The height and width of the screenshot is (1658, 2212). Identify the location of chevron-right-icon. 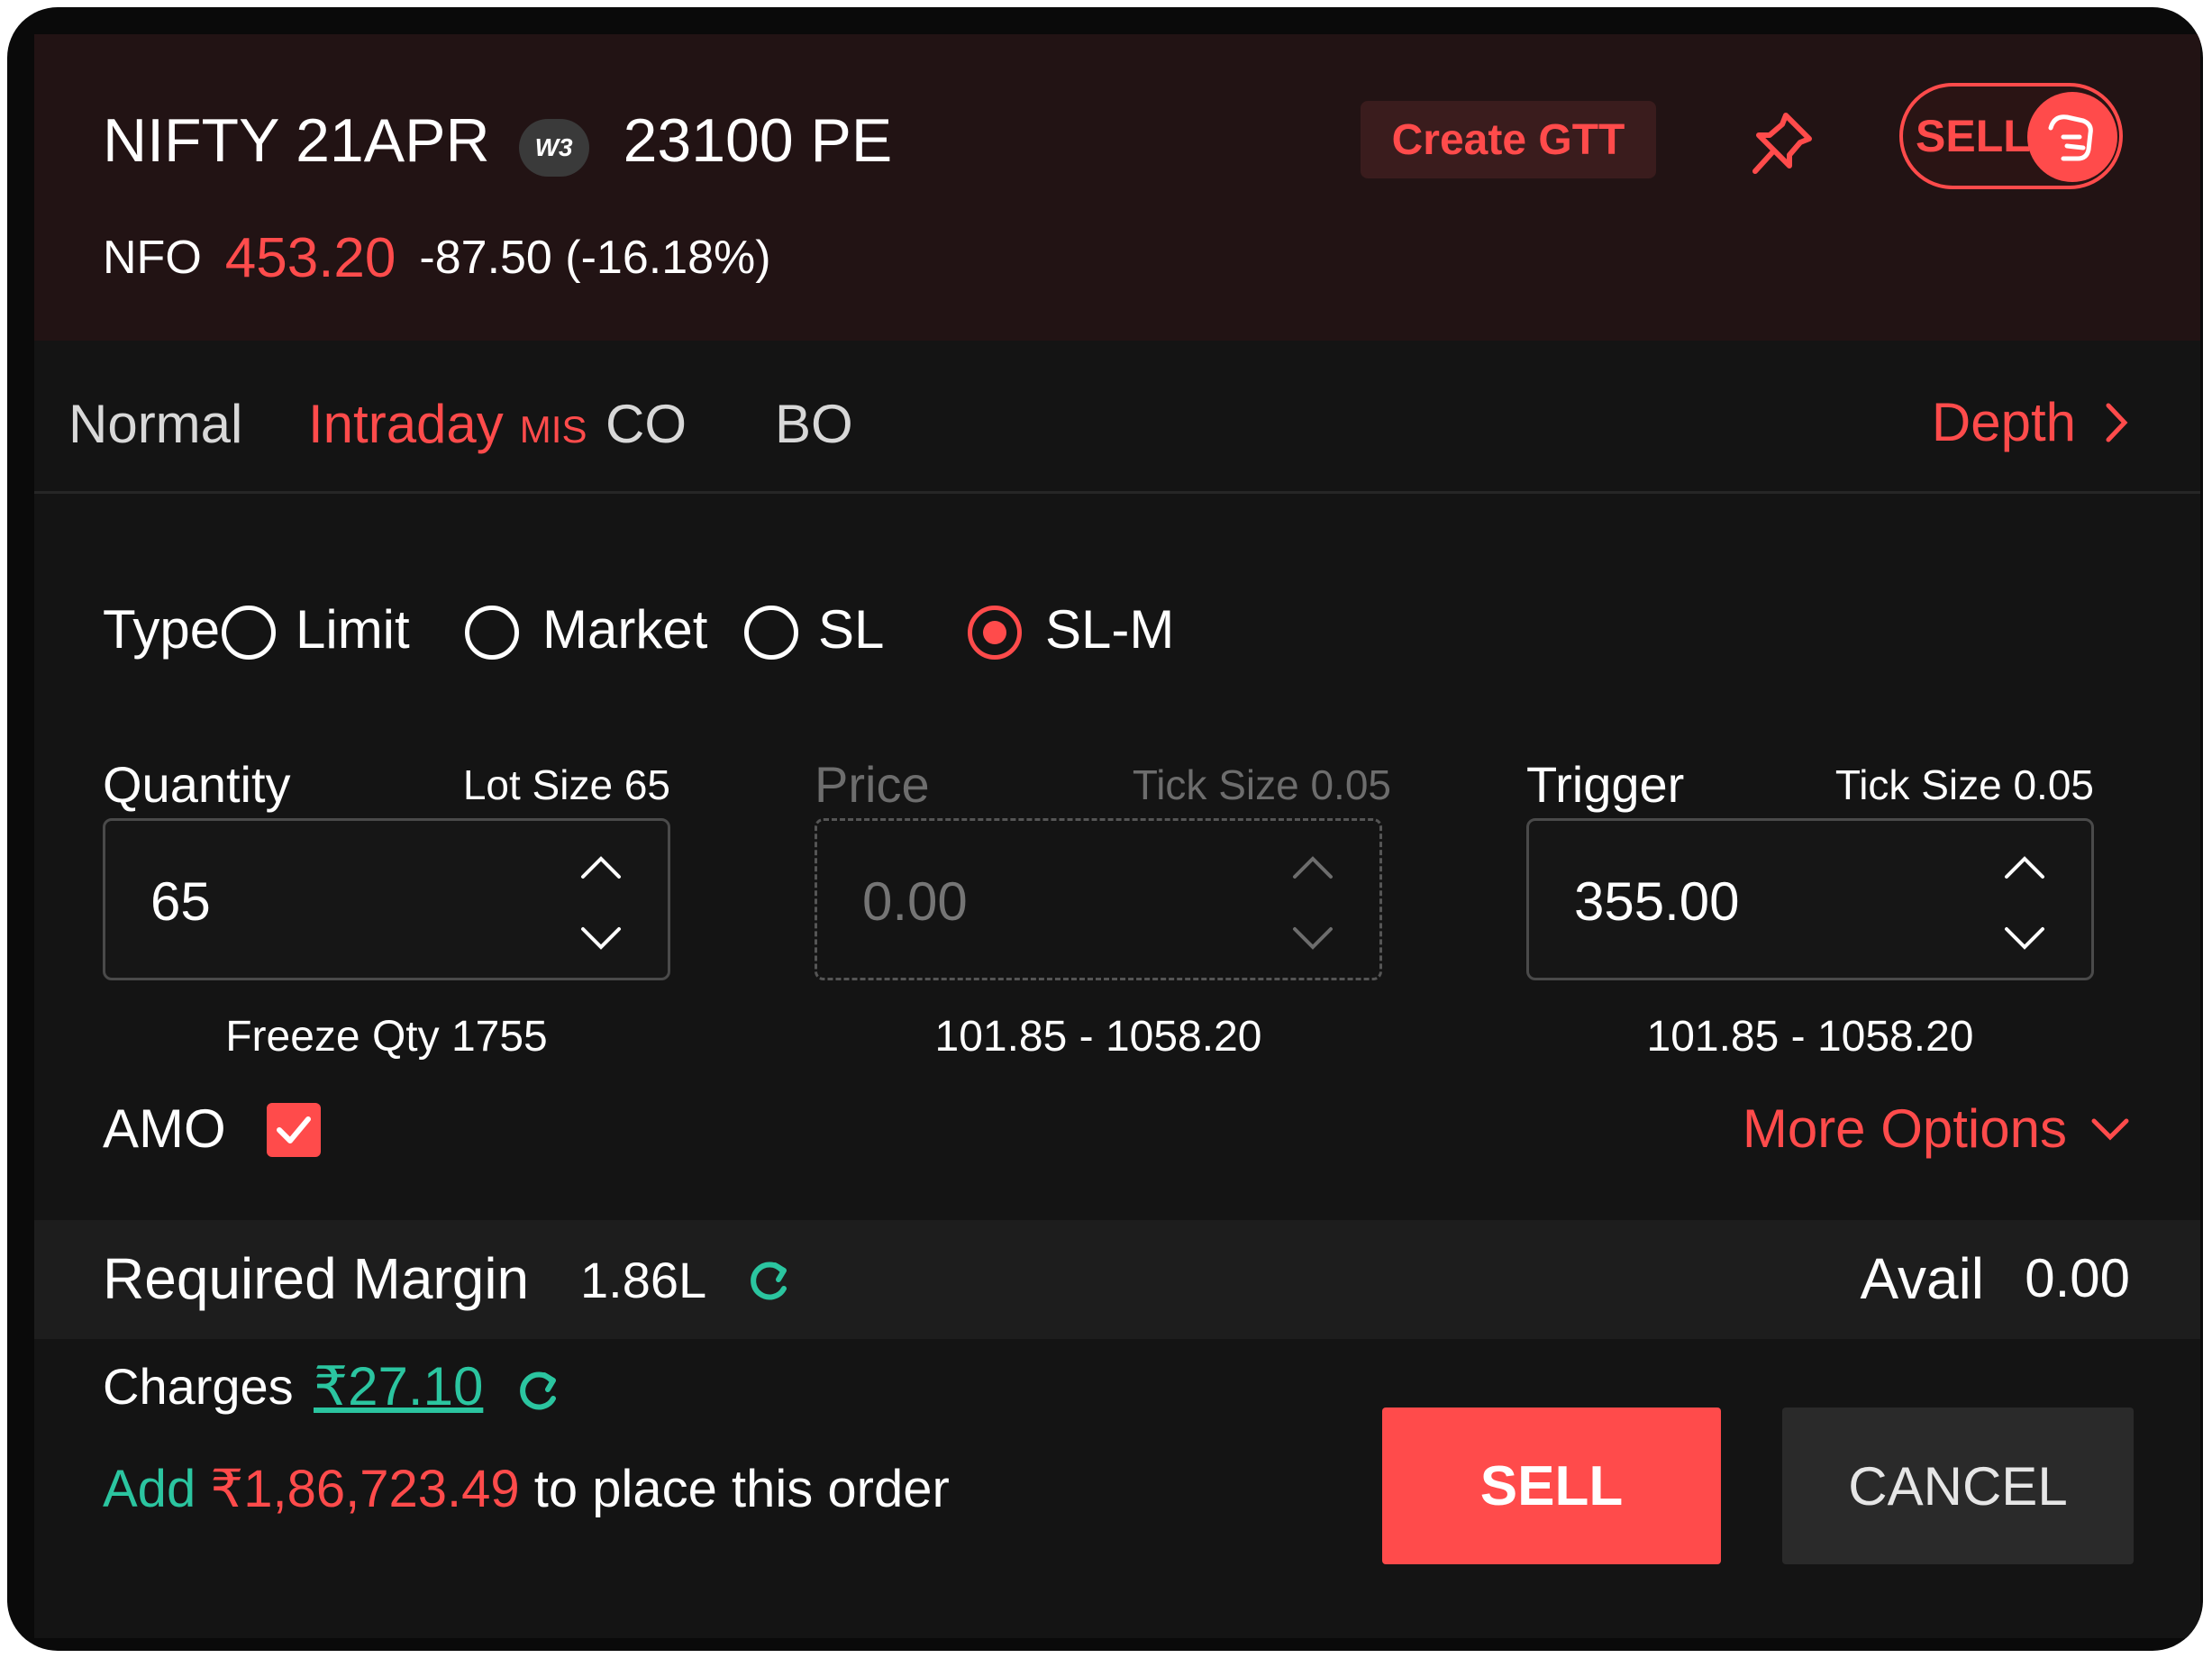
(2117, 422).